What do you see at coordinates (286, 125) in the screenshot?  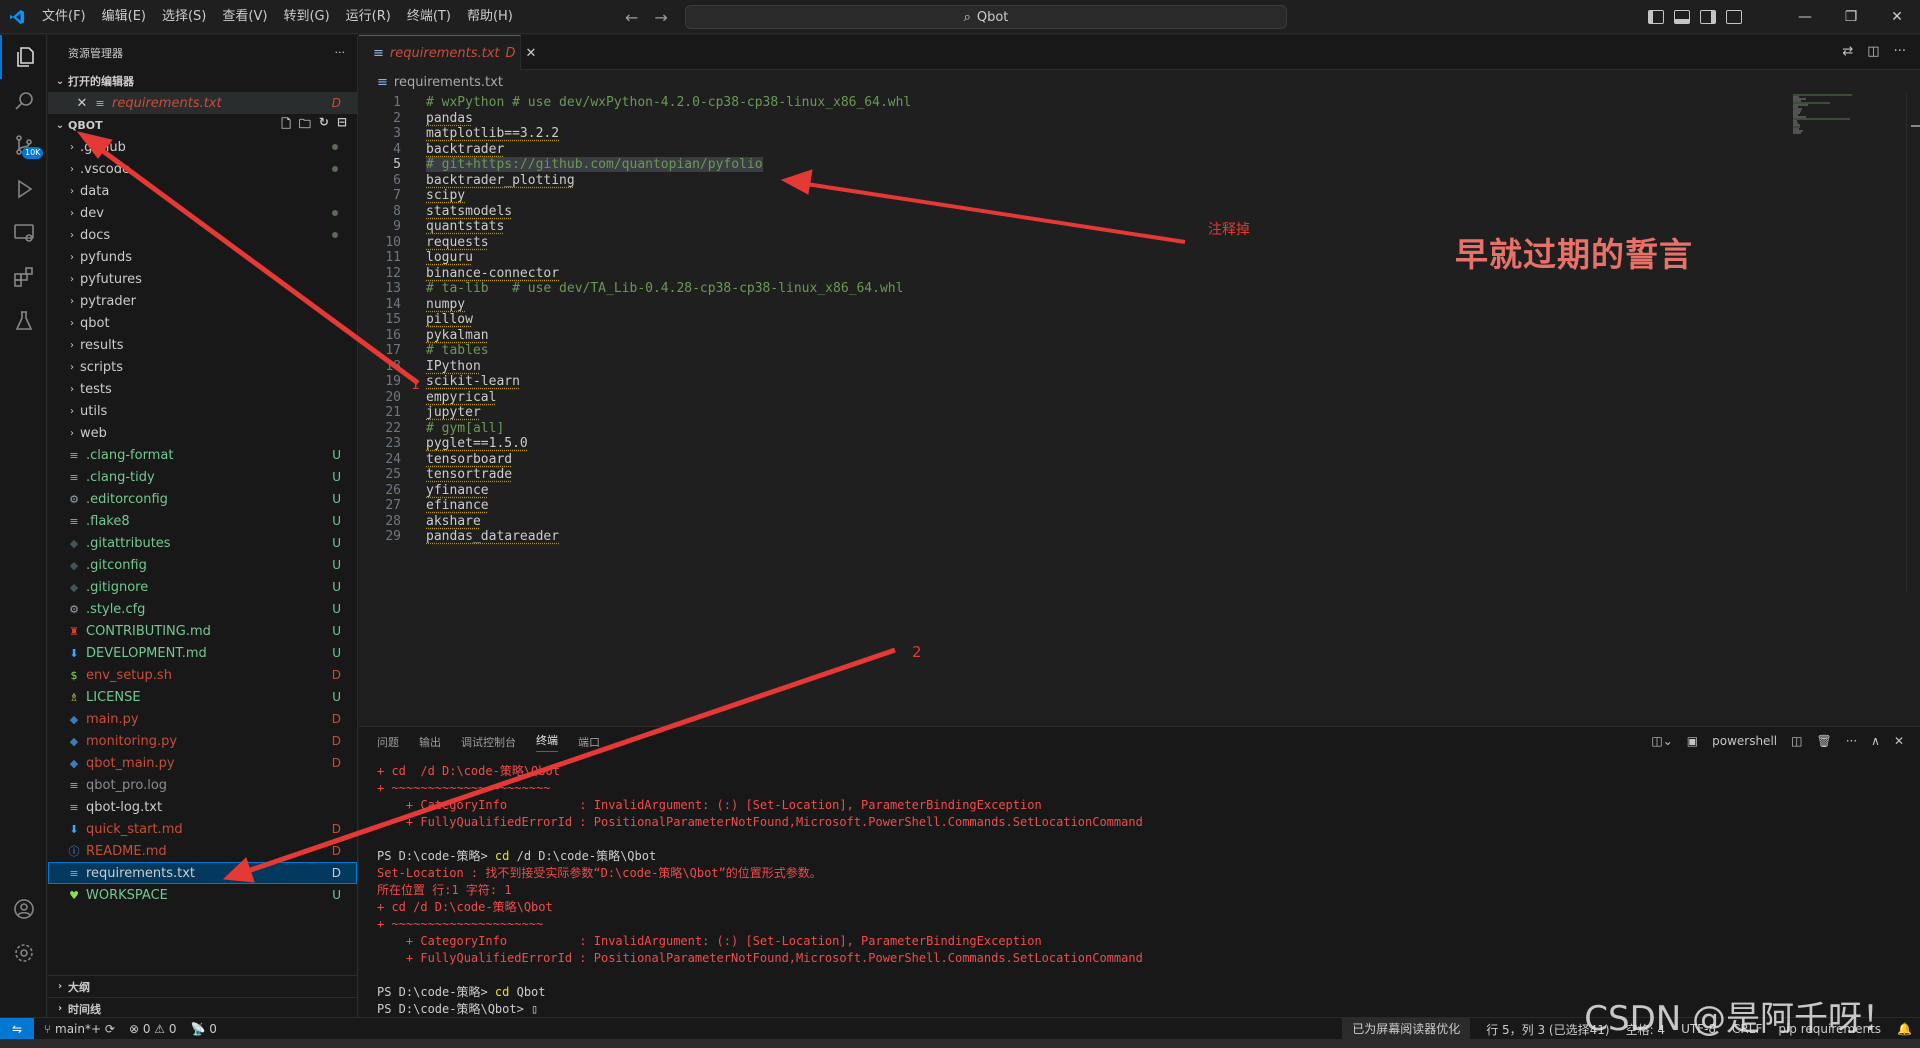 I see `new-file-icon: 🗋` at bounding box center [286, 125].